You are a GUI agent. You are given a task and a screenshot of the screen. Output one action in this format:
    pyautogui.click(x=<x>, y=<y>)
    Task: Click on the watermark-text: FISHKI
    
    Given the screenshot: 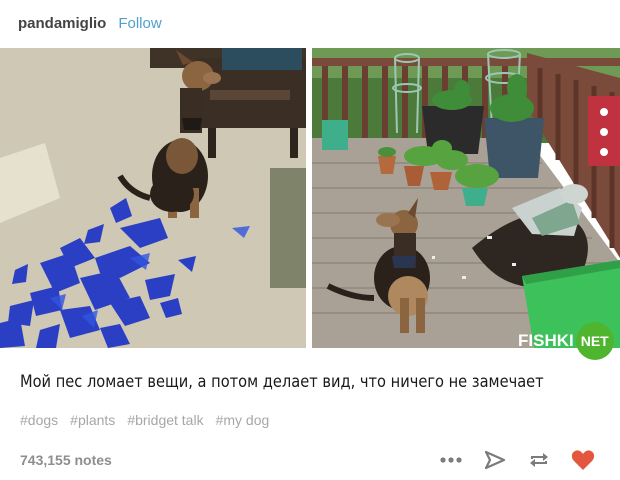 What is the action you would take?
    pyautogui.click(x=546, y=340)
    